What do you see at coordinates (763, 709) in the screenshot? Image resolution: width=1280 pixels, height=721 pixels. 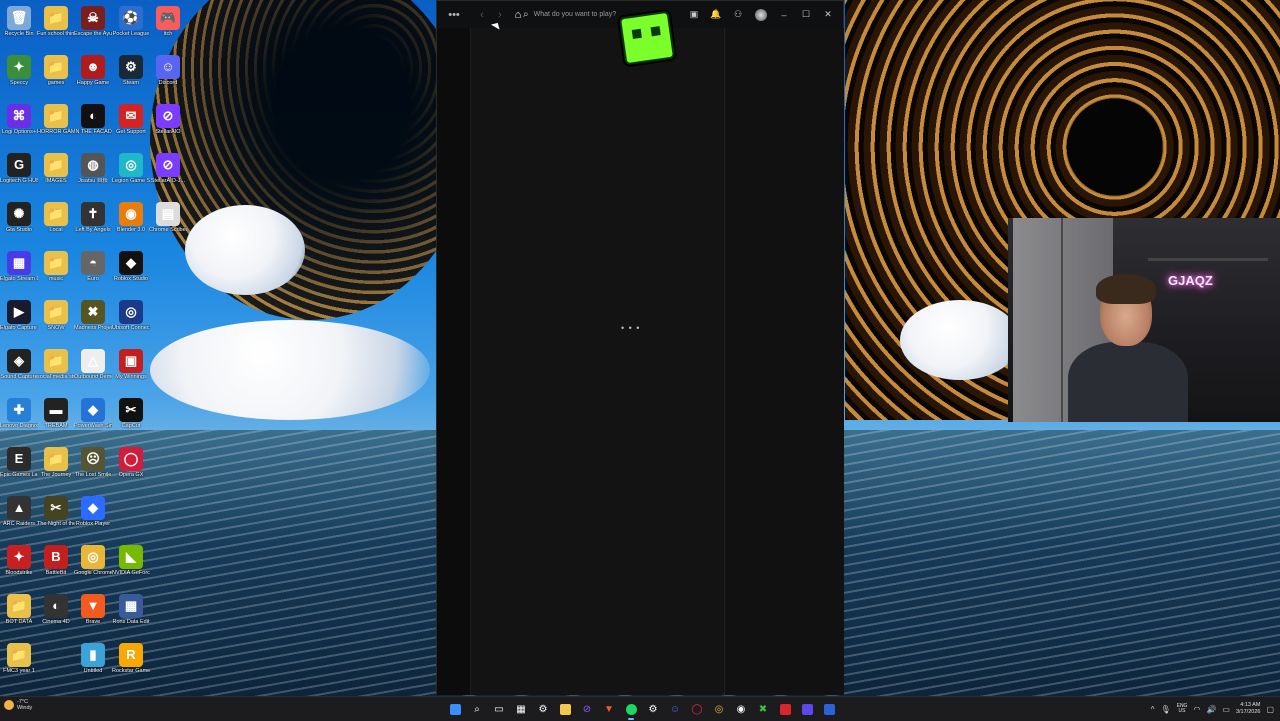 I see `xbox-icon: ✖` at bounding box center [763, 709].